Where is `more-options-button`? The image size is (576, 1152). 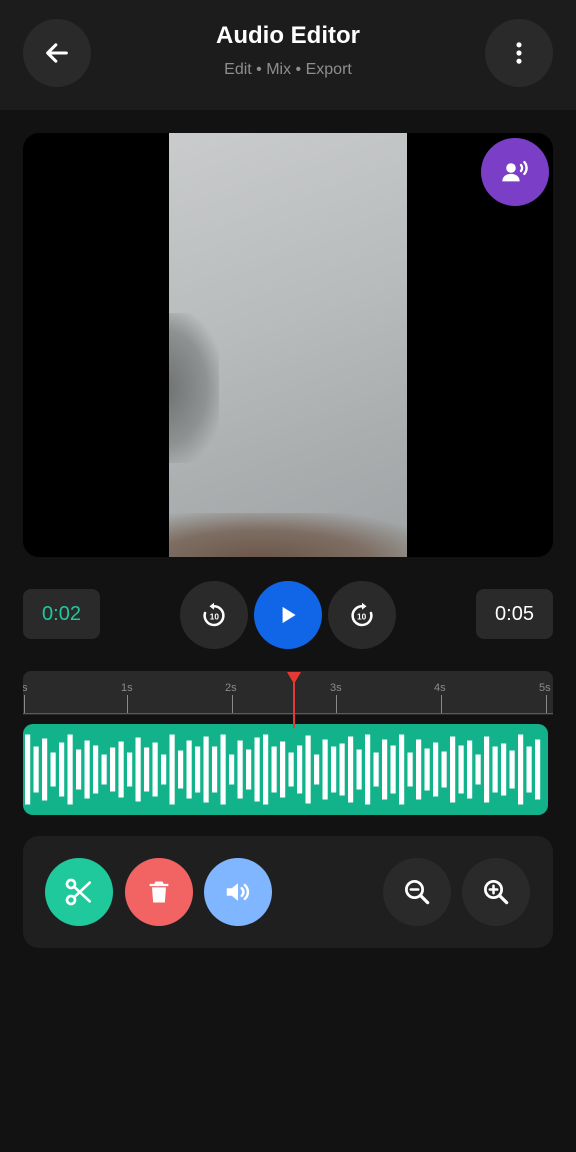 more-options-button is located at coordinates (519, 53).